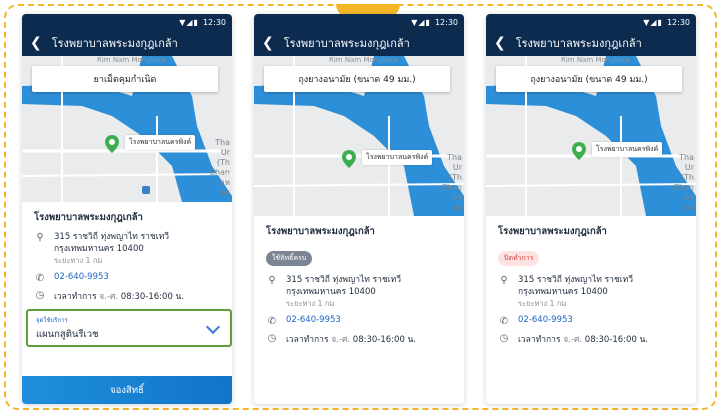  What do you see at coordinates (52, 320) in the screenshot?
I see `select-label: จุดใช้บริการ` at bounding box center [52, 320].